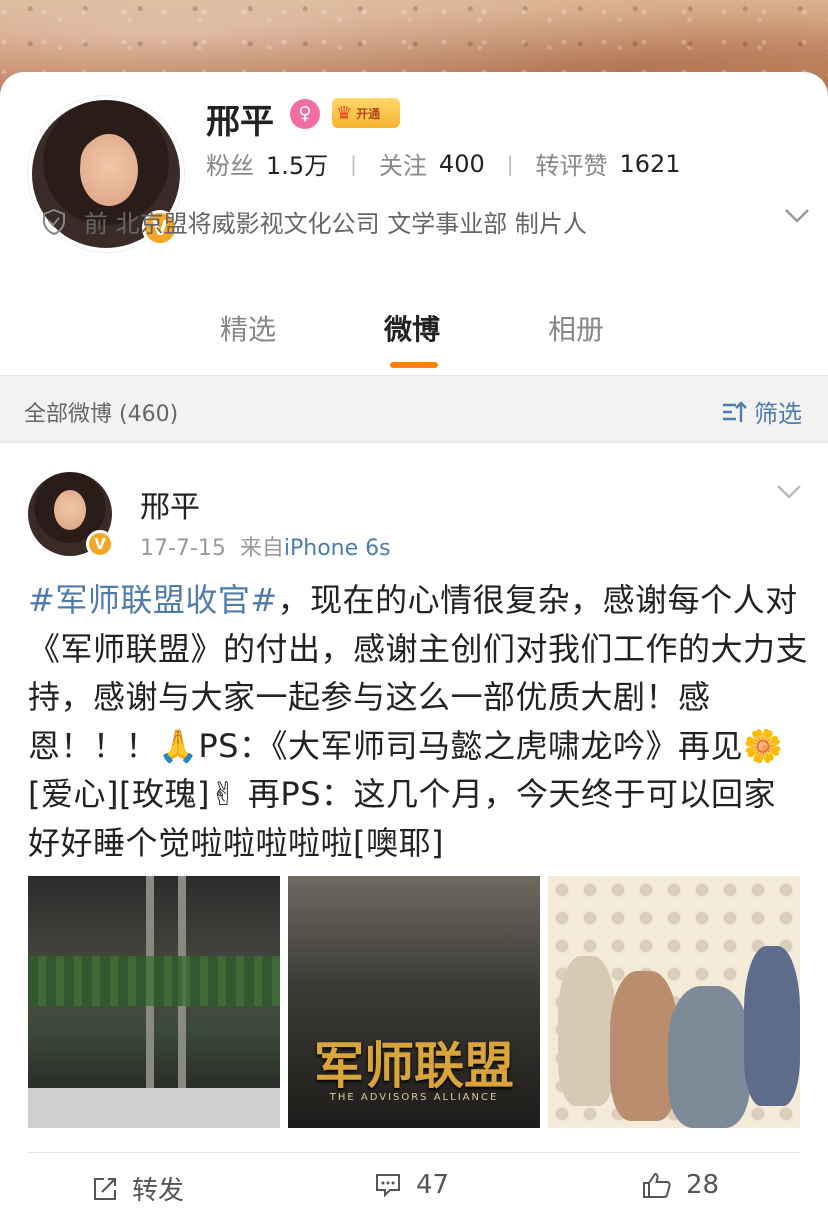  What do you see at coordinates (388, 1186) in the screenshot?
I see `comment-icon` at bounding box center [388, 1186].